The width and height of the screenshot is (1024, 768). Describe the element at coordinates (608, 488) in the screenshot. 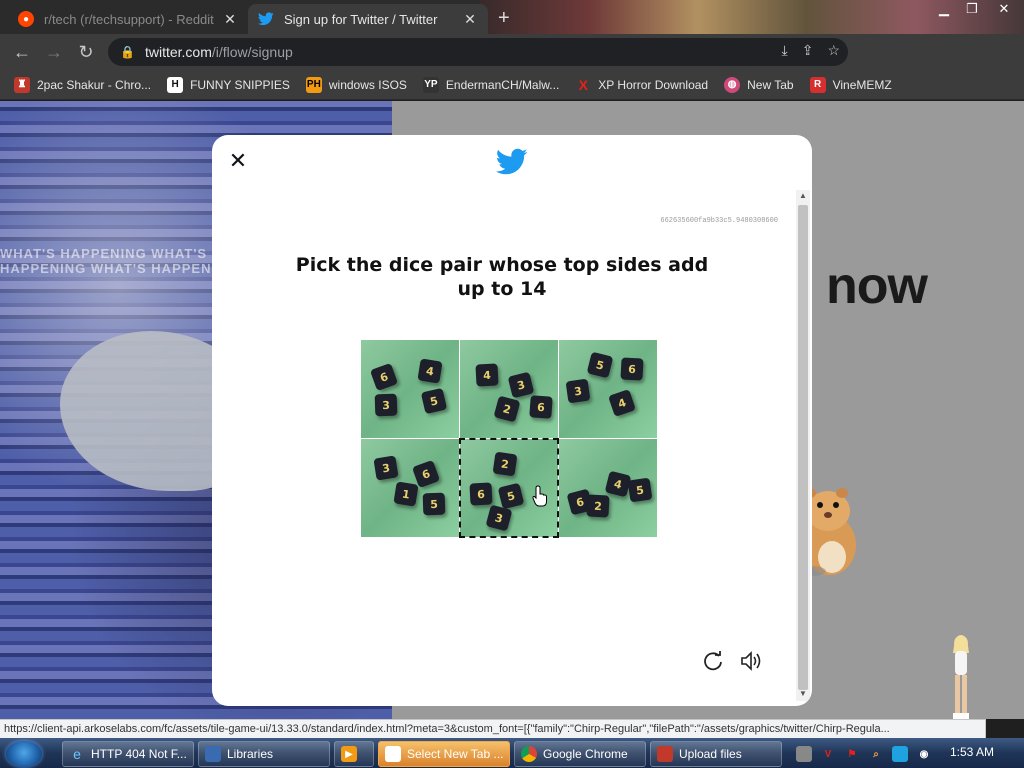

I see `captcha-tile: 6425` at that location.